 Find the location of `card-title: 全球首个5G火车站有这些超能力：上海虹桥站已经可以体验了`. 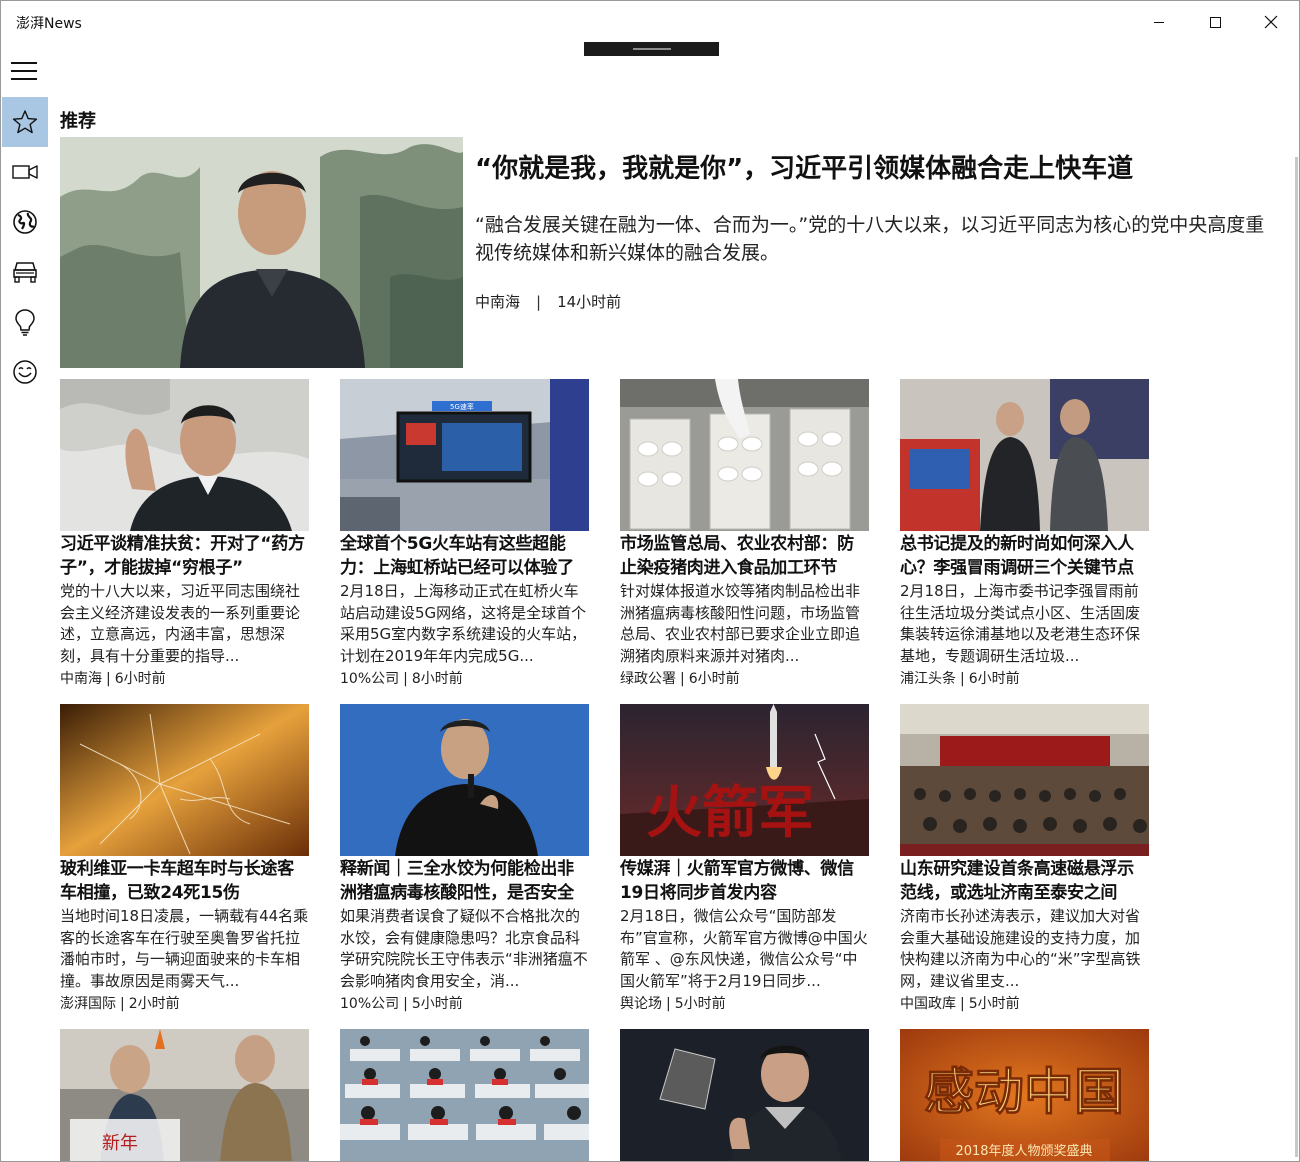

card-title: 全球首个5G火车站有这些超能力：上海虹桥站已经可以体验了 is located at coordinates (465, 556).